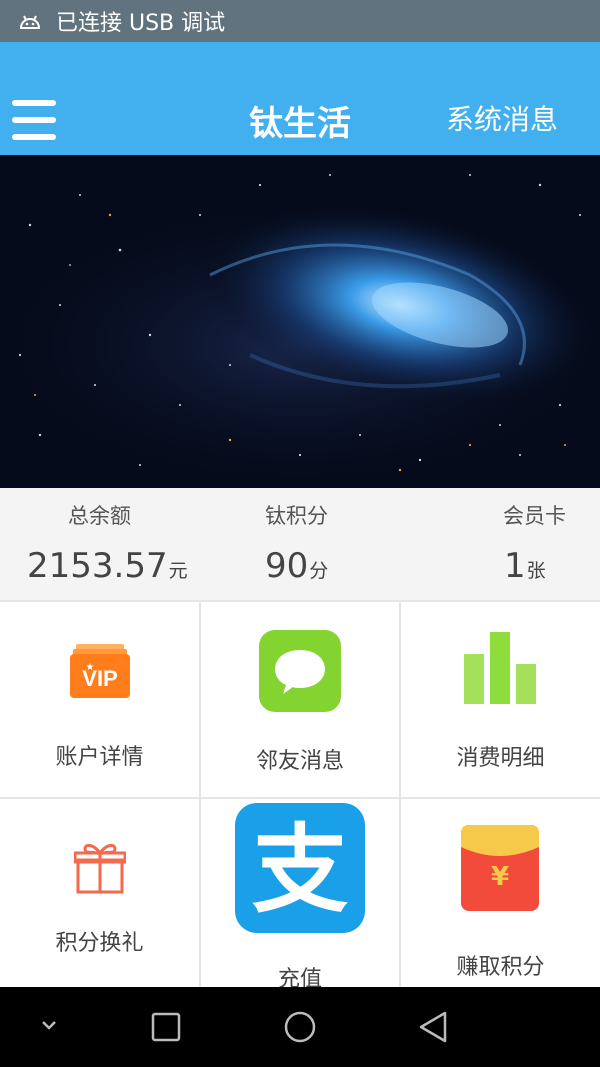 This screenshot has width=600, height=1067. Describe the element at coordinates (300, 21) in the screenshot. I see `status-bar: 已连接 USB 调试` at that location.